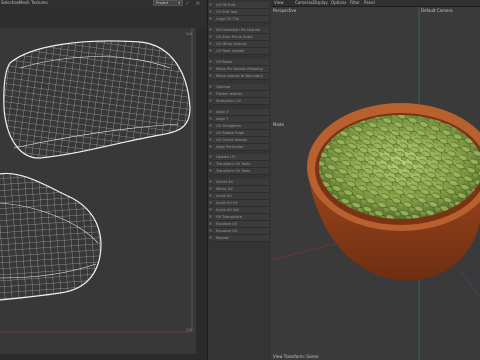 This screenshot has width=480, height=360. Describe the element at coordinates (369, 3) in the screenshot. I see `menu-panel: Panel` at that location.